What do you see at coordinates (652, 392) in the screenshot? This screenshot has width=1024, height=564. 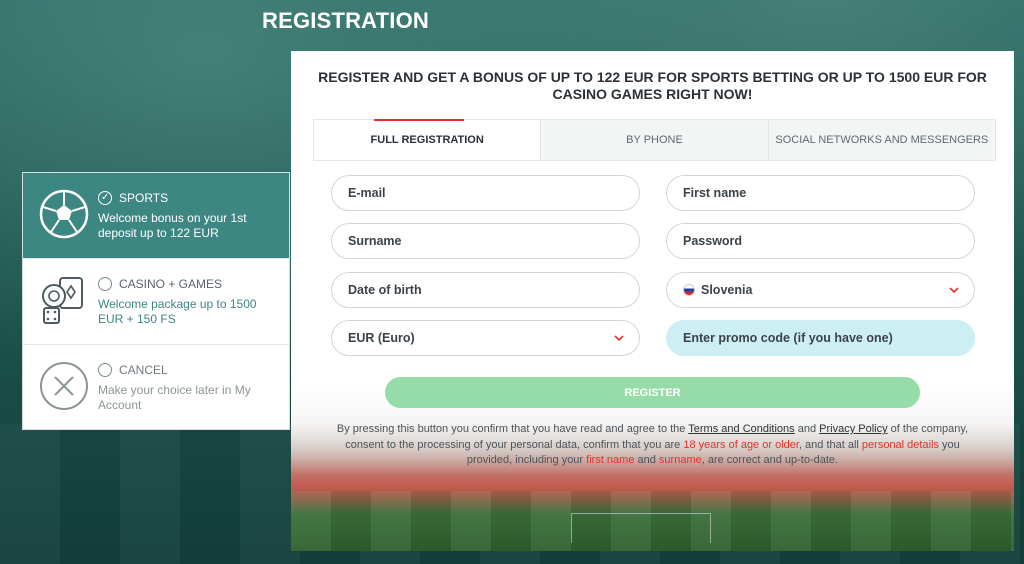 I see `register-button: REGISTER` at bounding box center [652, 392].